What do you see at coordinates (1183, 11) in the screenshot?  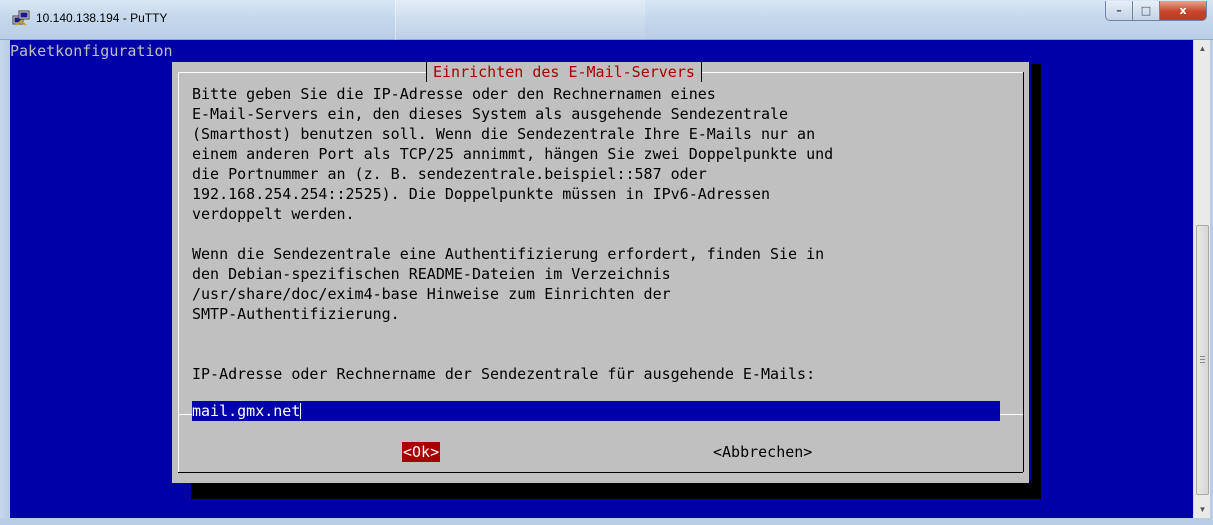 I see `close-button: x` at bounding box center [1183, 11].